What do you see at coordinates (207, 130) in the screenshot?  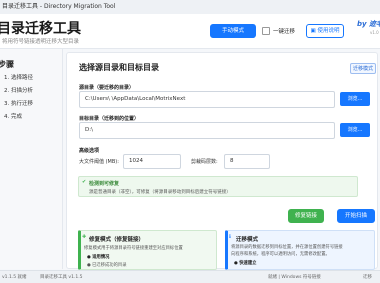 I see `target-input: D:\` at bounding box center [207, 130].